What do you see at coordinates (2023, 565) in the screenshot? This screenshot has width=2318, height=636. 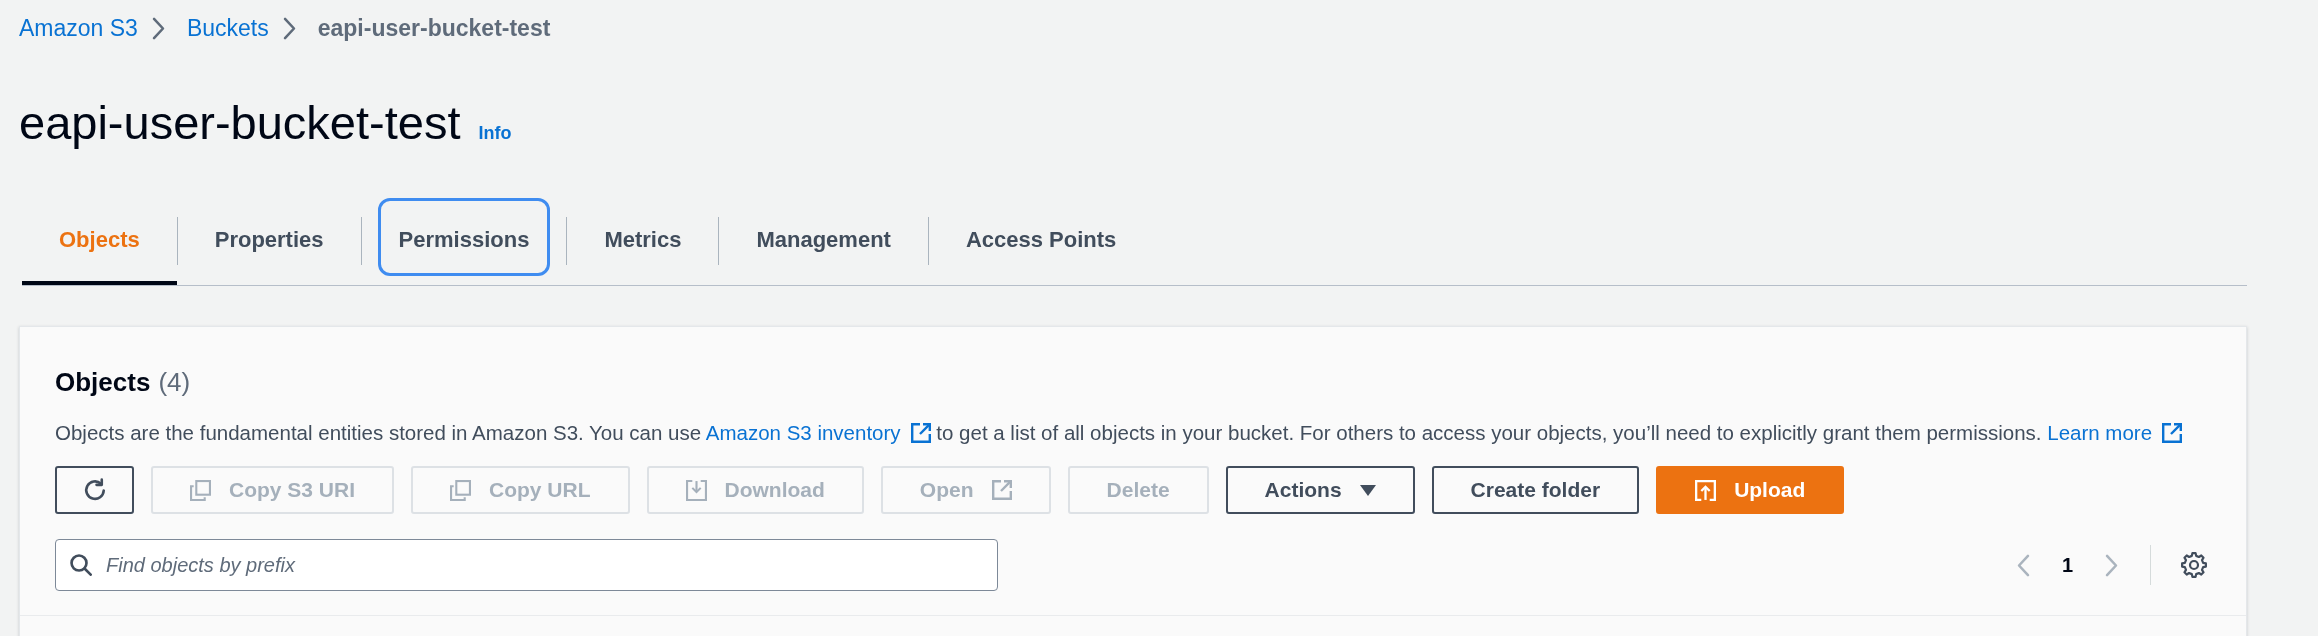 I see `chevron-left-icon` at bounding box center [2023, 565].